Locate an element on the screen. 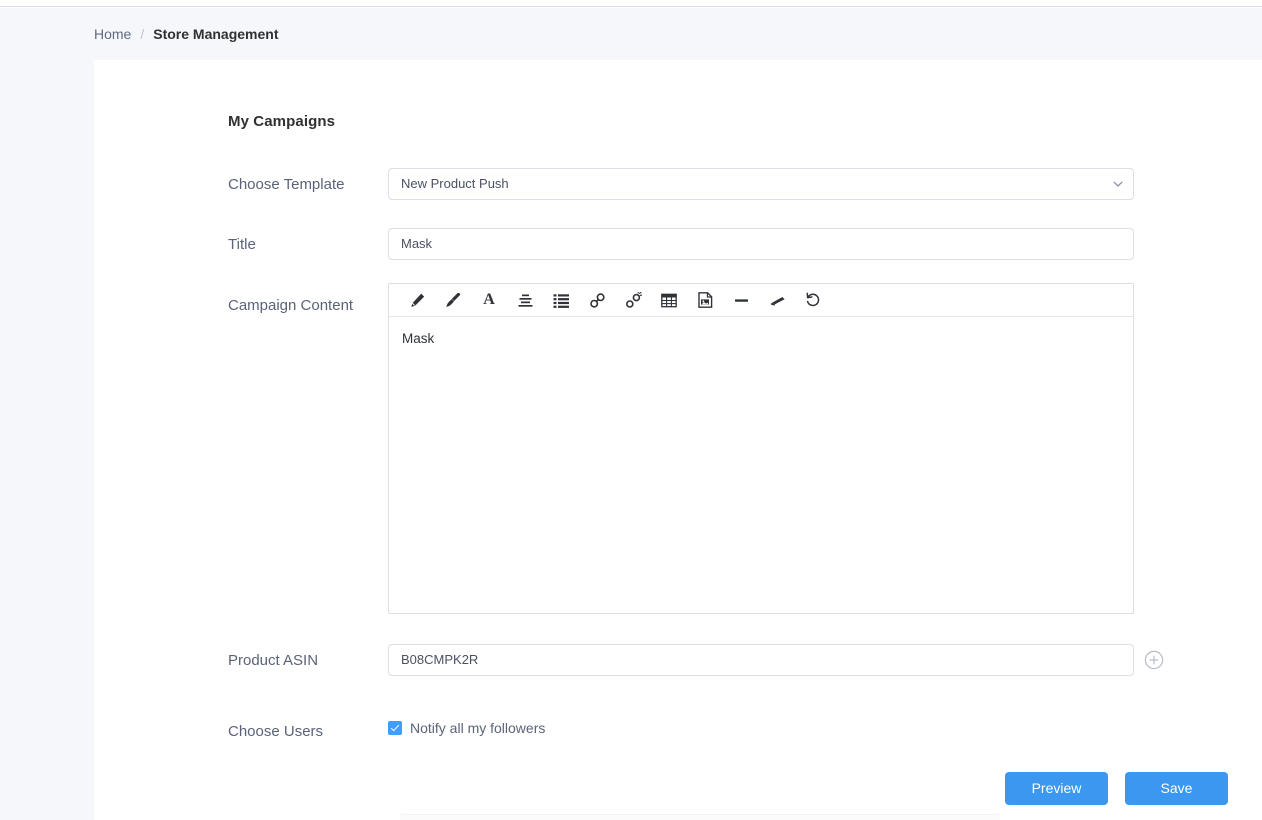 Image resolution: width=1262 pixels, height=820 pixels. checkbox-checked-icon is located at coordinates (395, 728).